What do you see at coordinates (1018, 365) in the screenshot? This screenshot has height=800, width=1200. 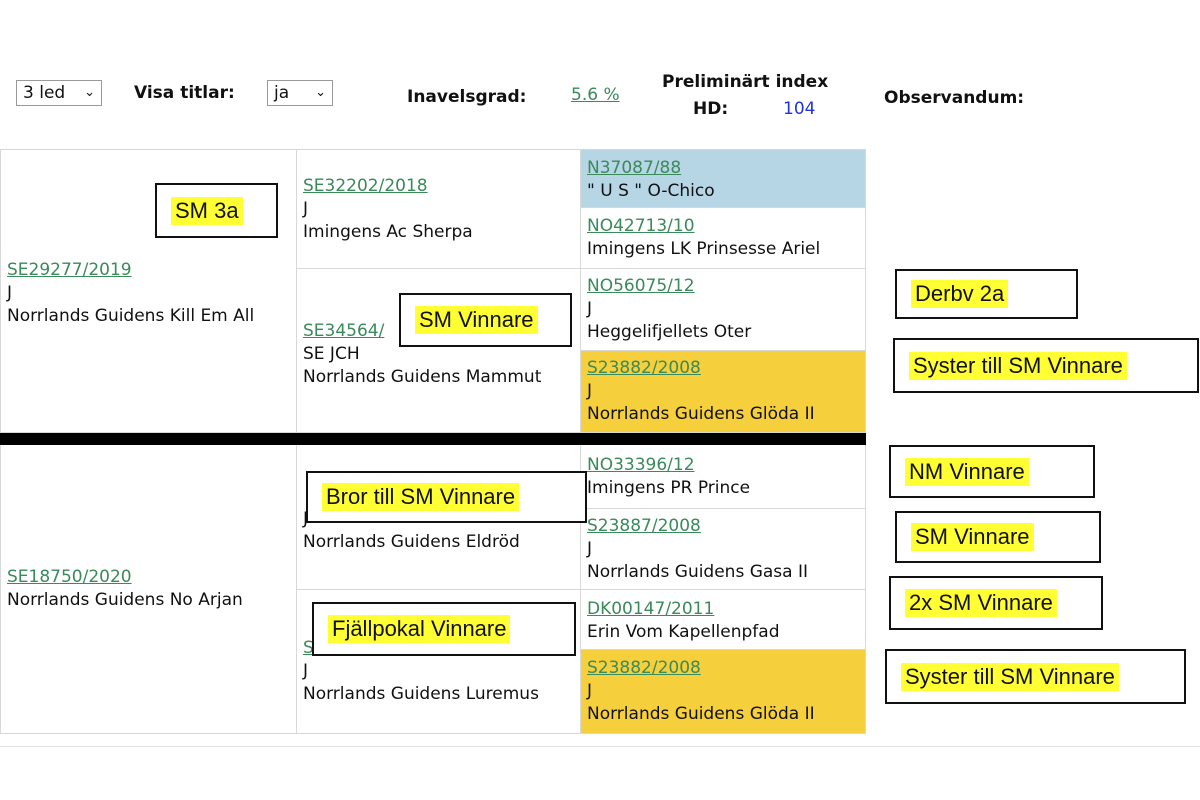 I see `annotation-syster-1-text: Syster till SM Vinnare` at bounding box center [1018, 365].